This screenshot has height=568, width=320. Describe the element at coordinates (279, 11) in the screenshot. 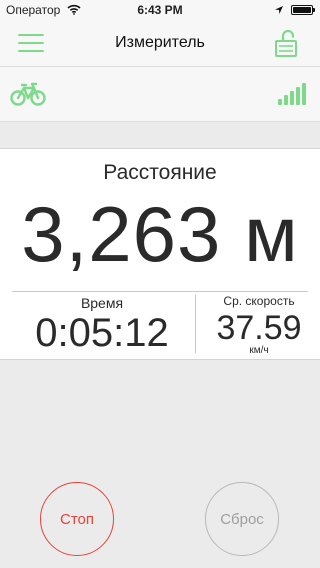

I see `location-arrow-icon` at that location.